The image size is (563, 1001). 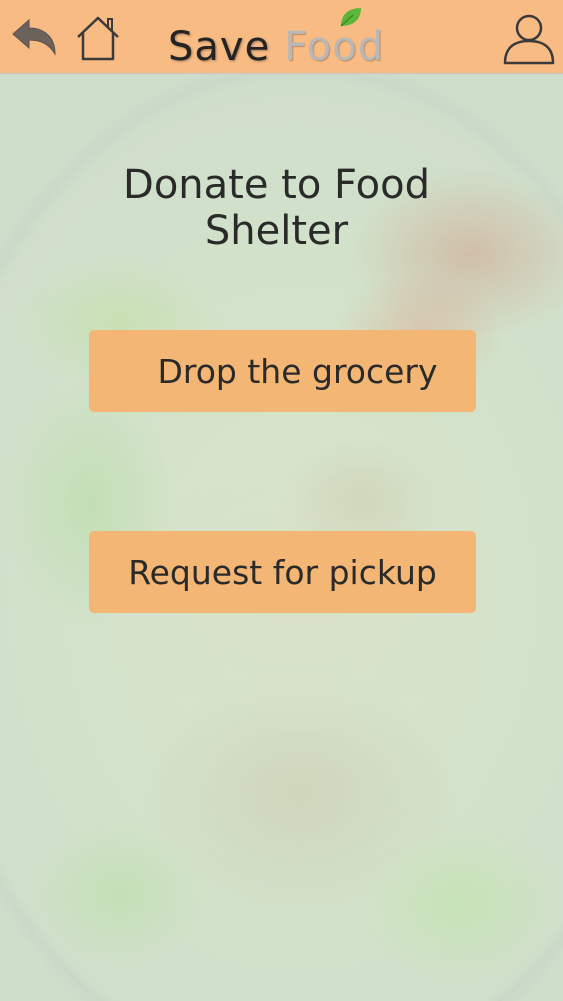 I want to click on page-title: Donate to Food Shelter, so click(x=276, y=208).